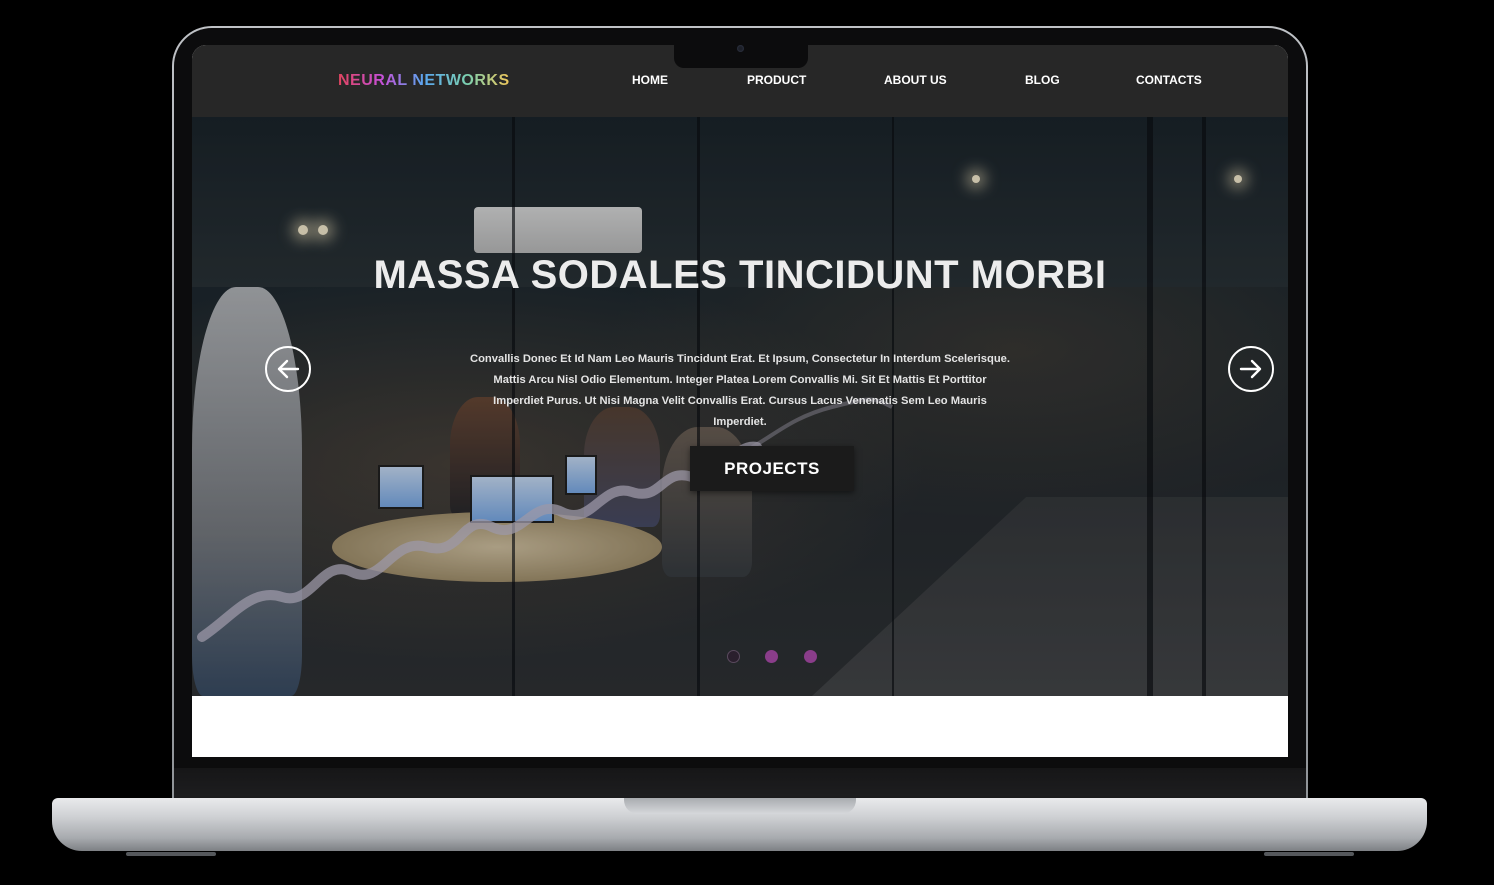 The height and width of the screenshot is (885, 1494). Describe the element at coordinates (739, 824) in the screenshot. I see `laptop-base` at that location.